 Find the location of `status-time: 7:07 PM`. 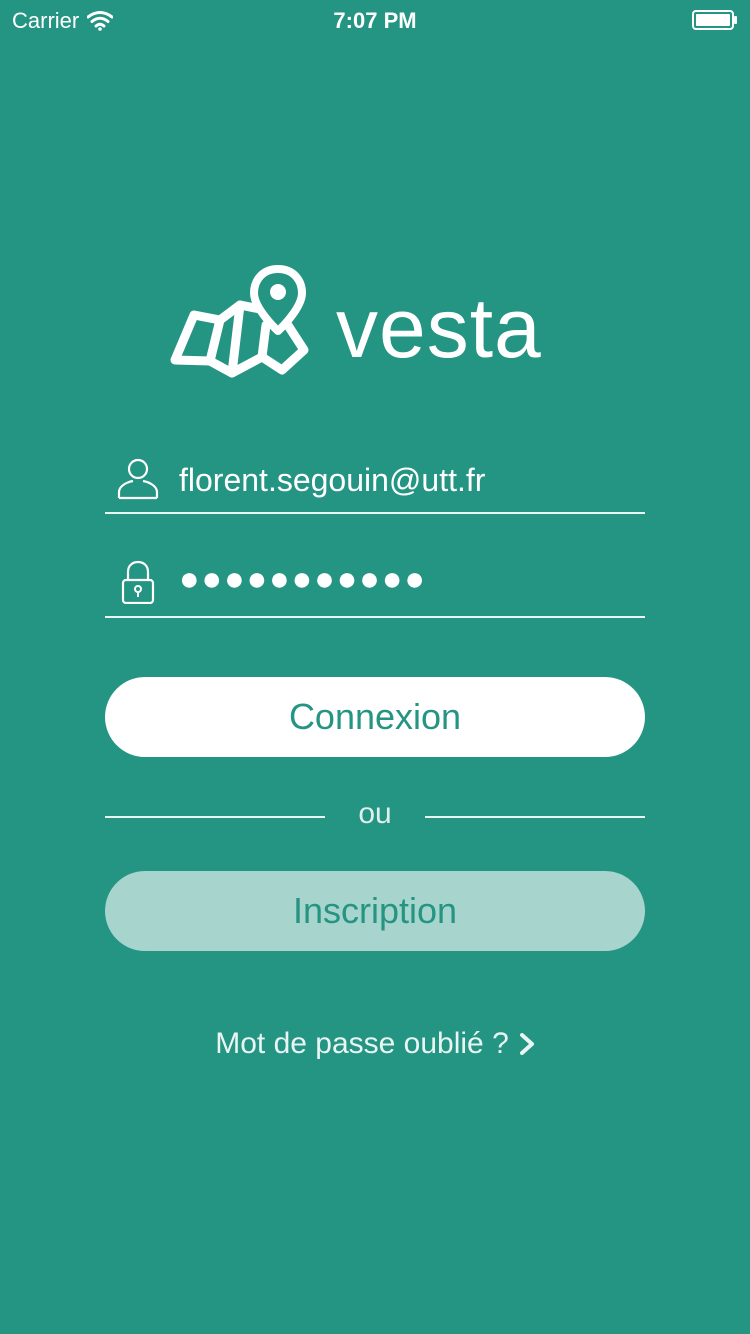

status-time: 7:07 PM is located at coordinates (375, 20).